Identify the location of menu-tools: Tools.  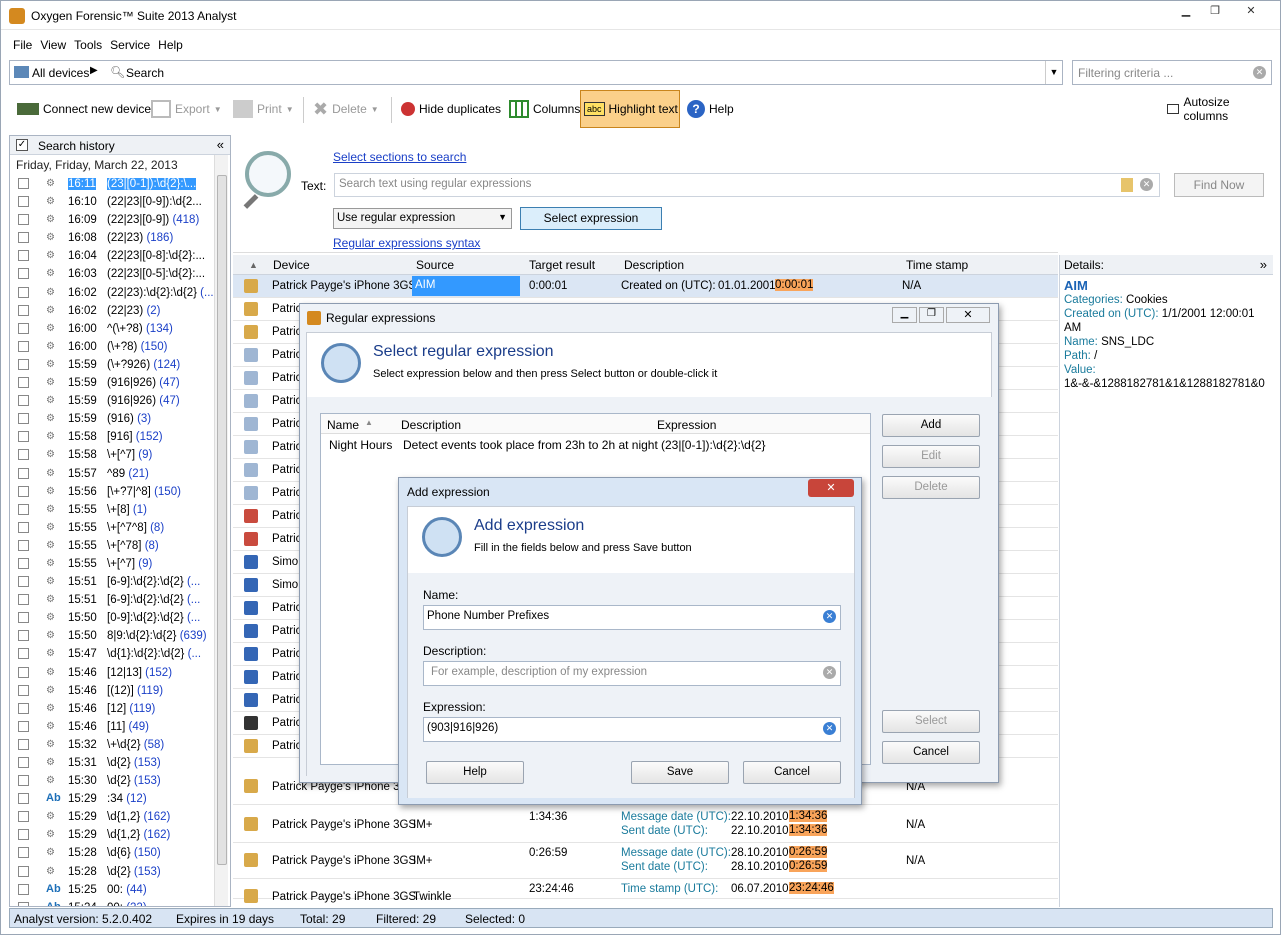
(88, 45).